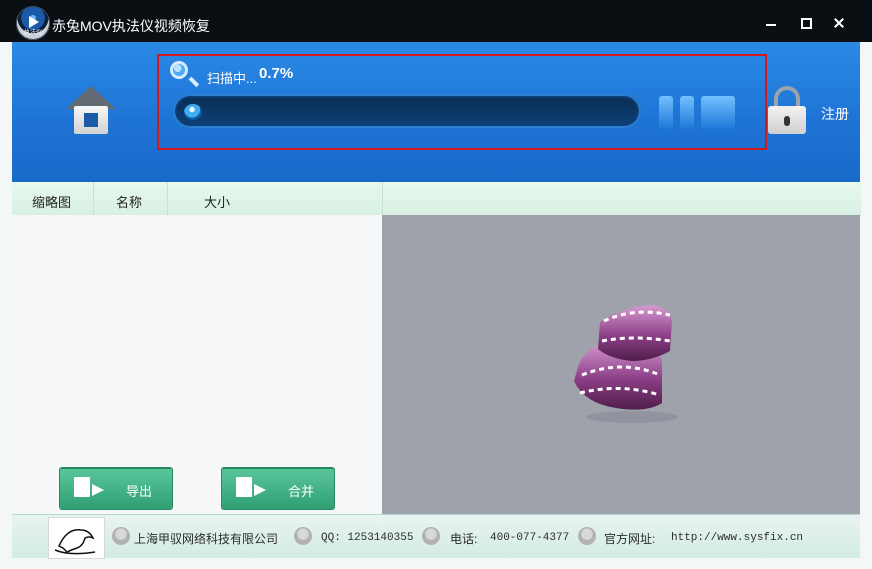  Describe the element at coordinates (787, 121) in the screenshot. I see `lock-icon-keyhole` at that location.